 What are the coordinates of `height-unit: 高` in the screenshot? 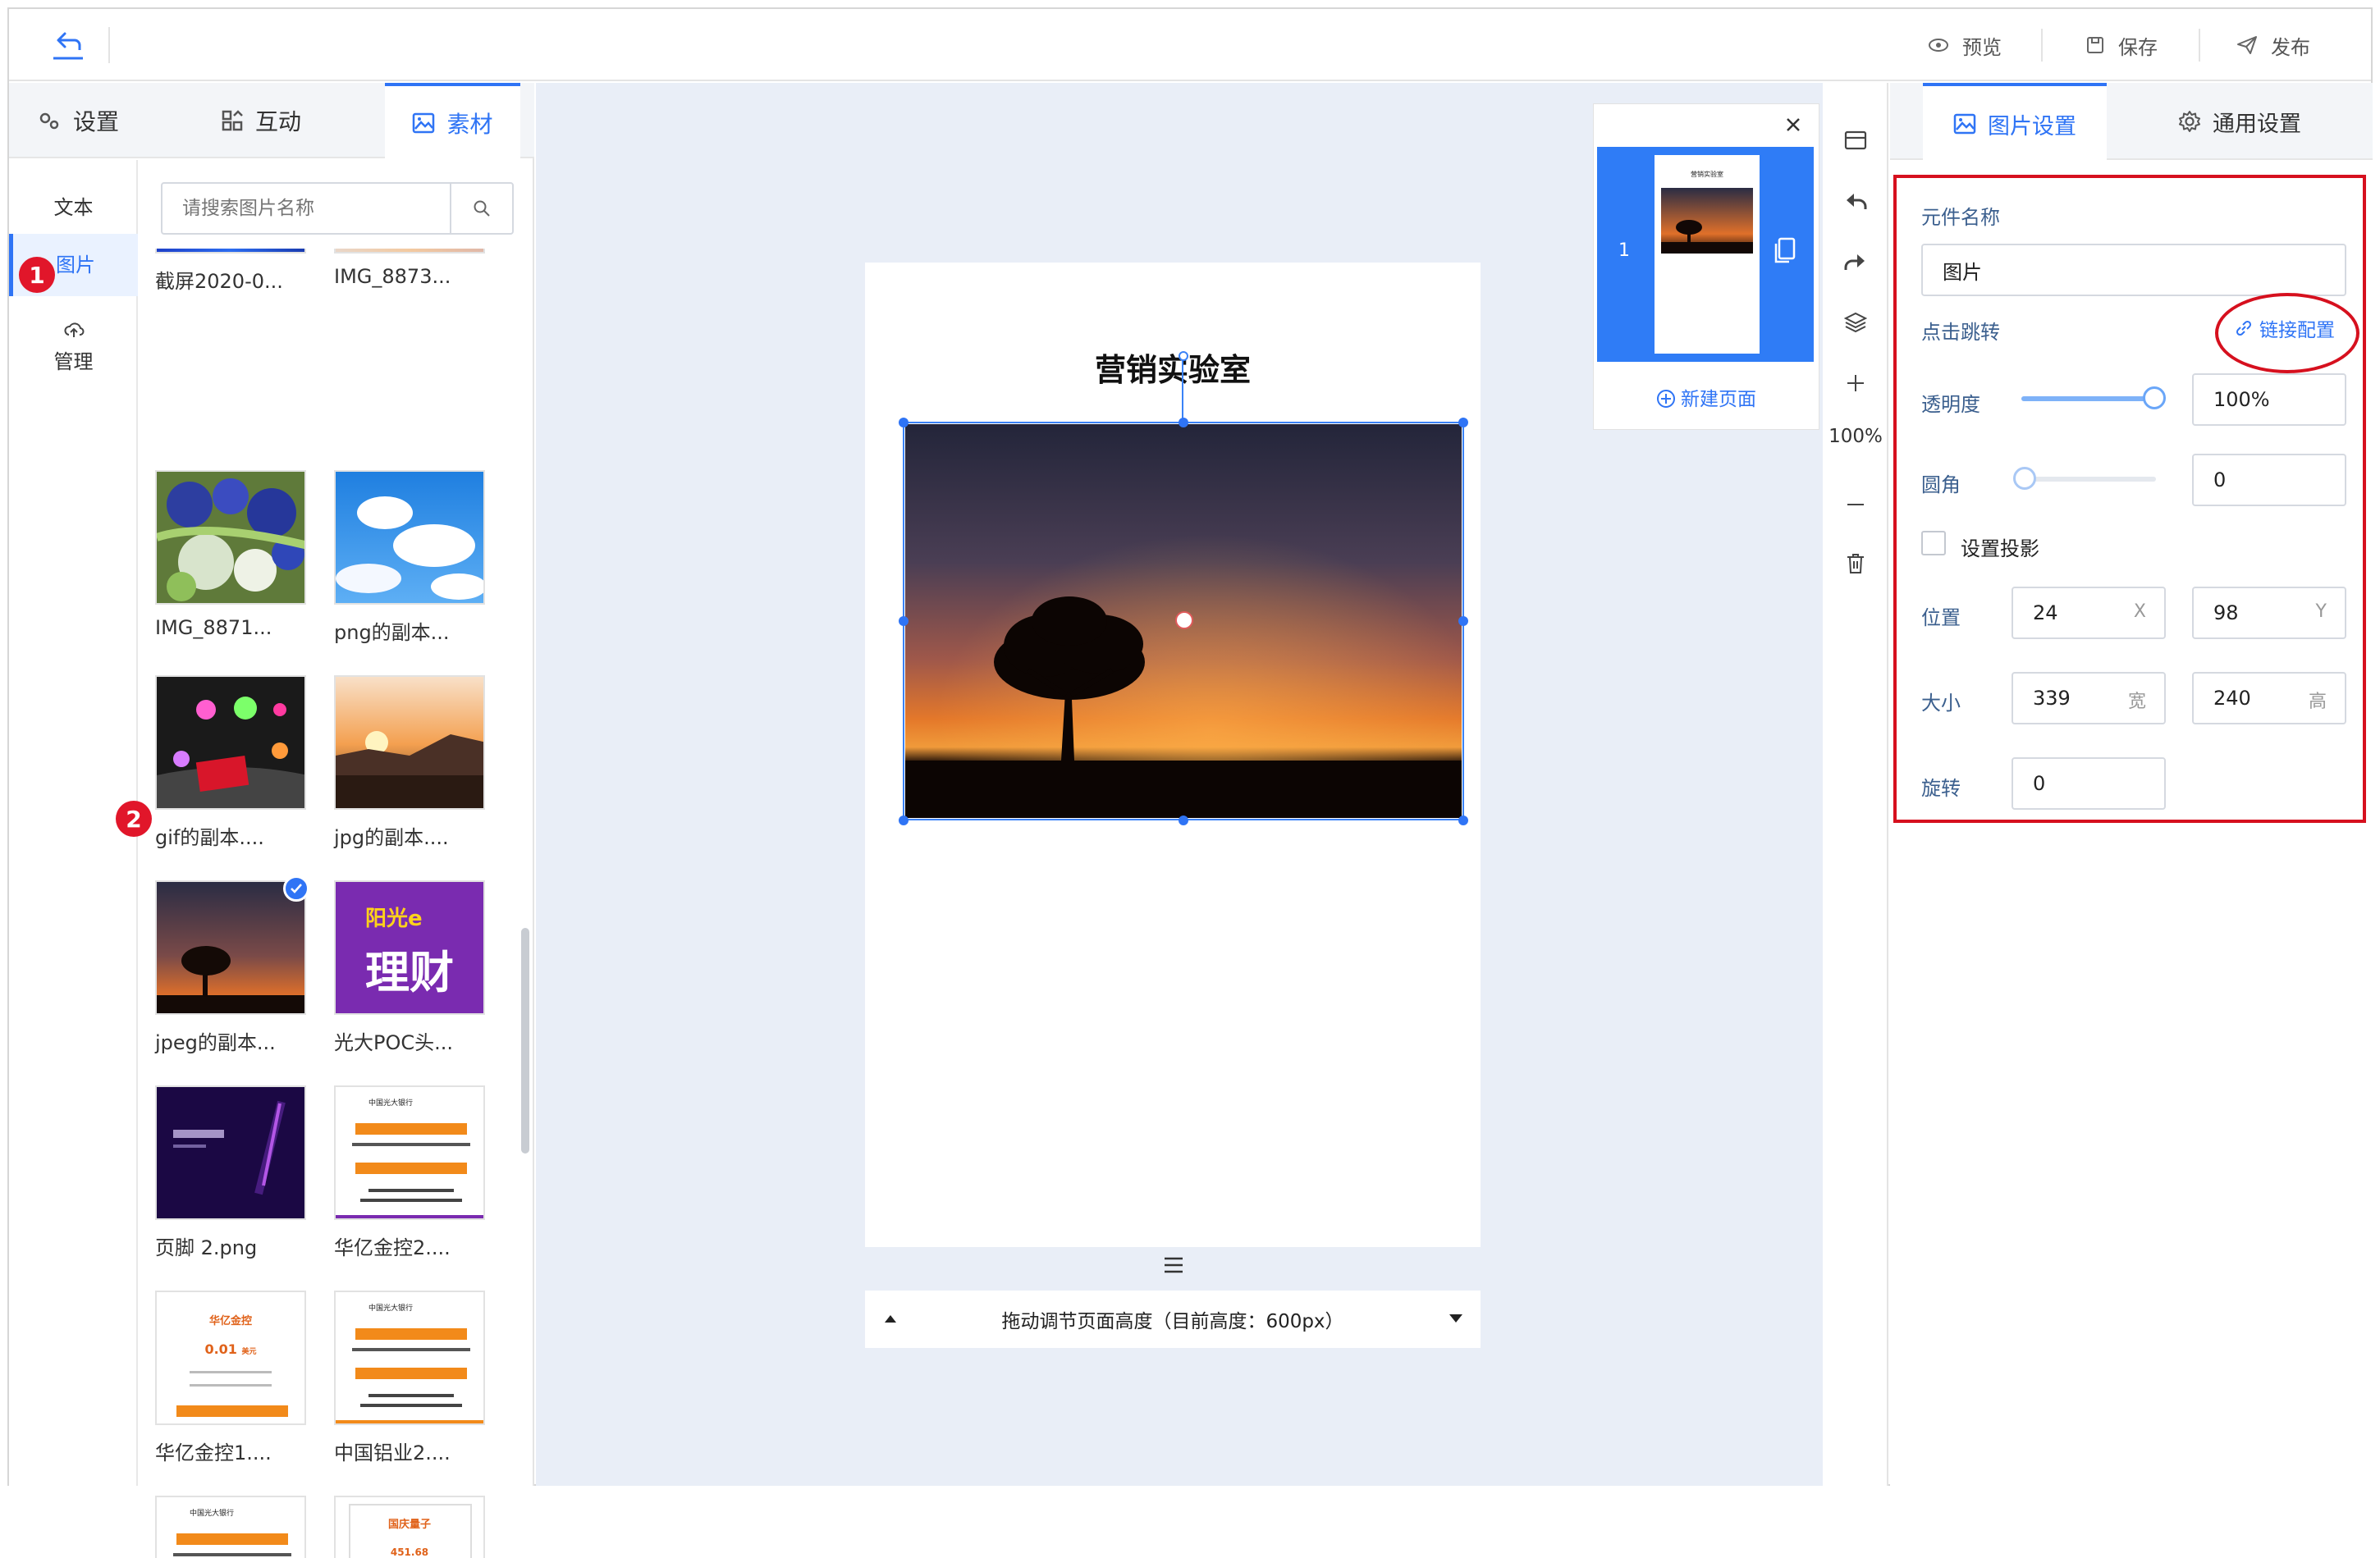 It's located at (2317, 702).